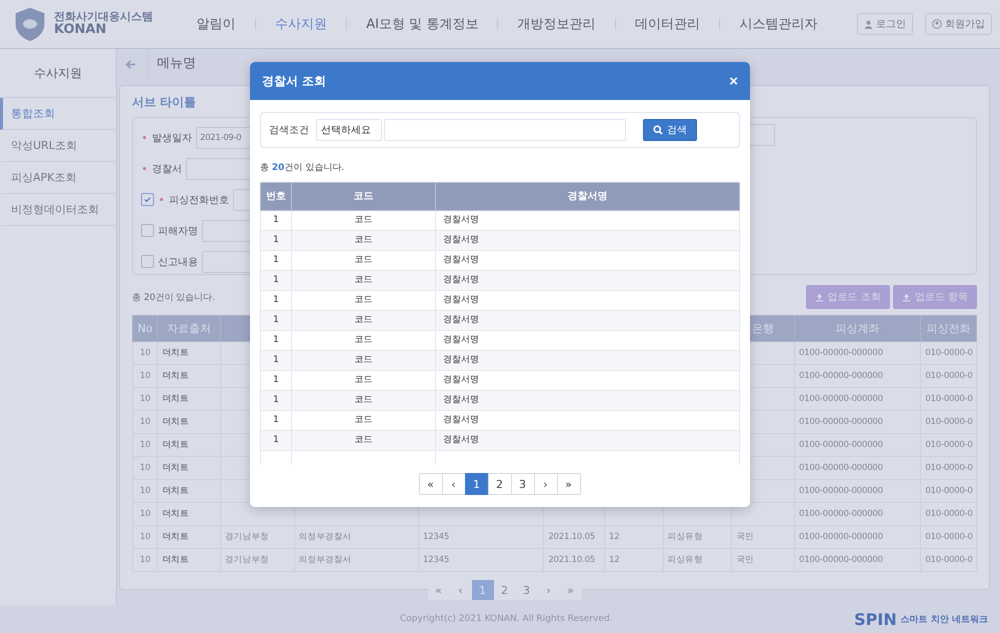 The width and height of the screenshot is (1000, 633). What do you see at coordinates (103, 16) in the screenshot?
I see `logo-title: 전화사기대응시스템` at bounding box center [103, 16].